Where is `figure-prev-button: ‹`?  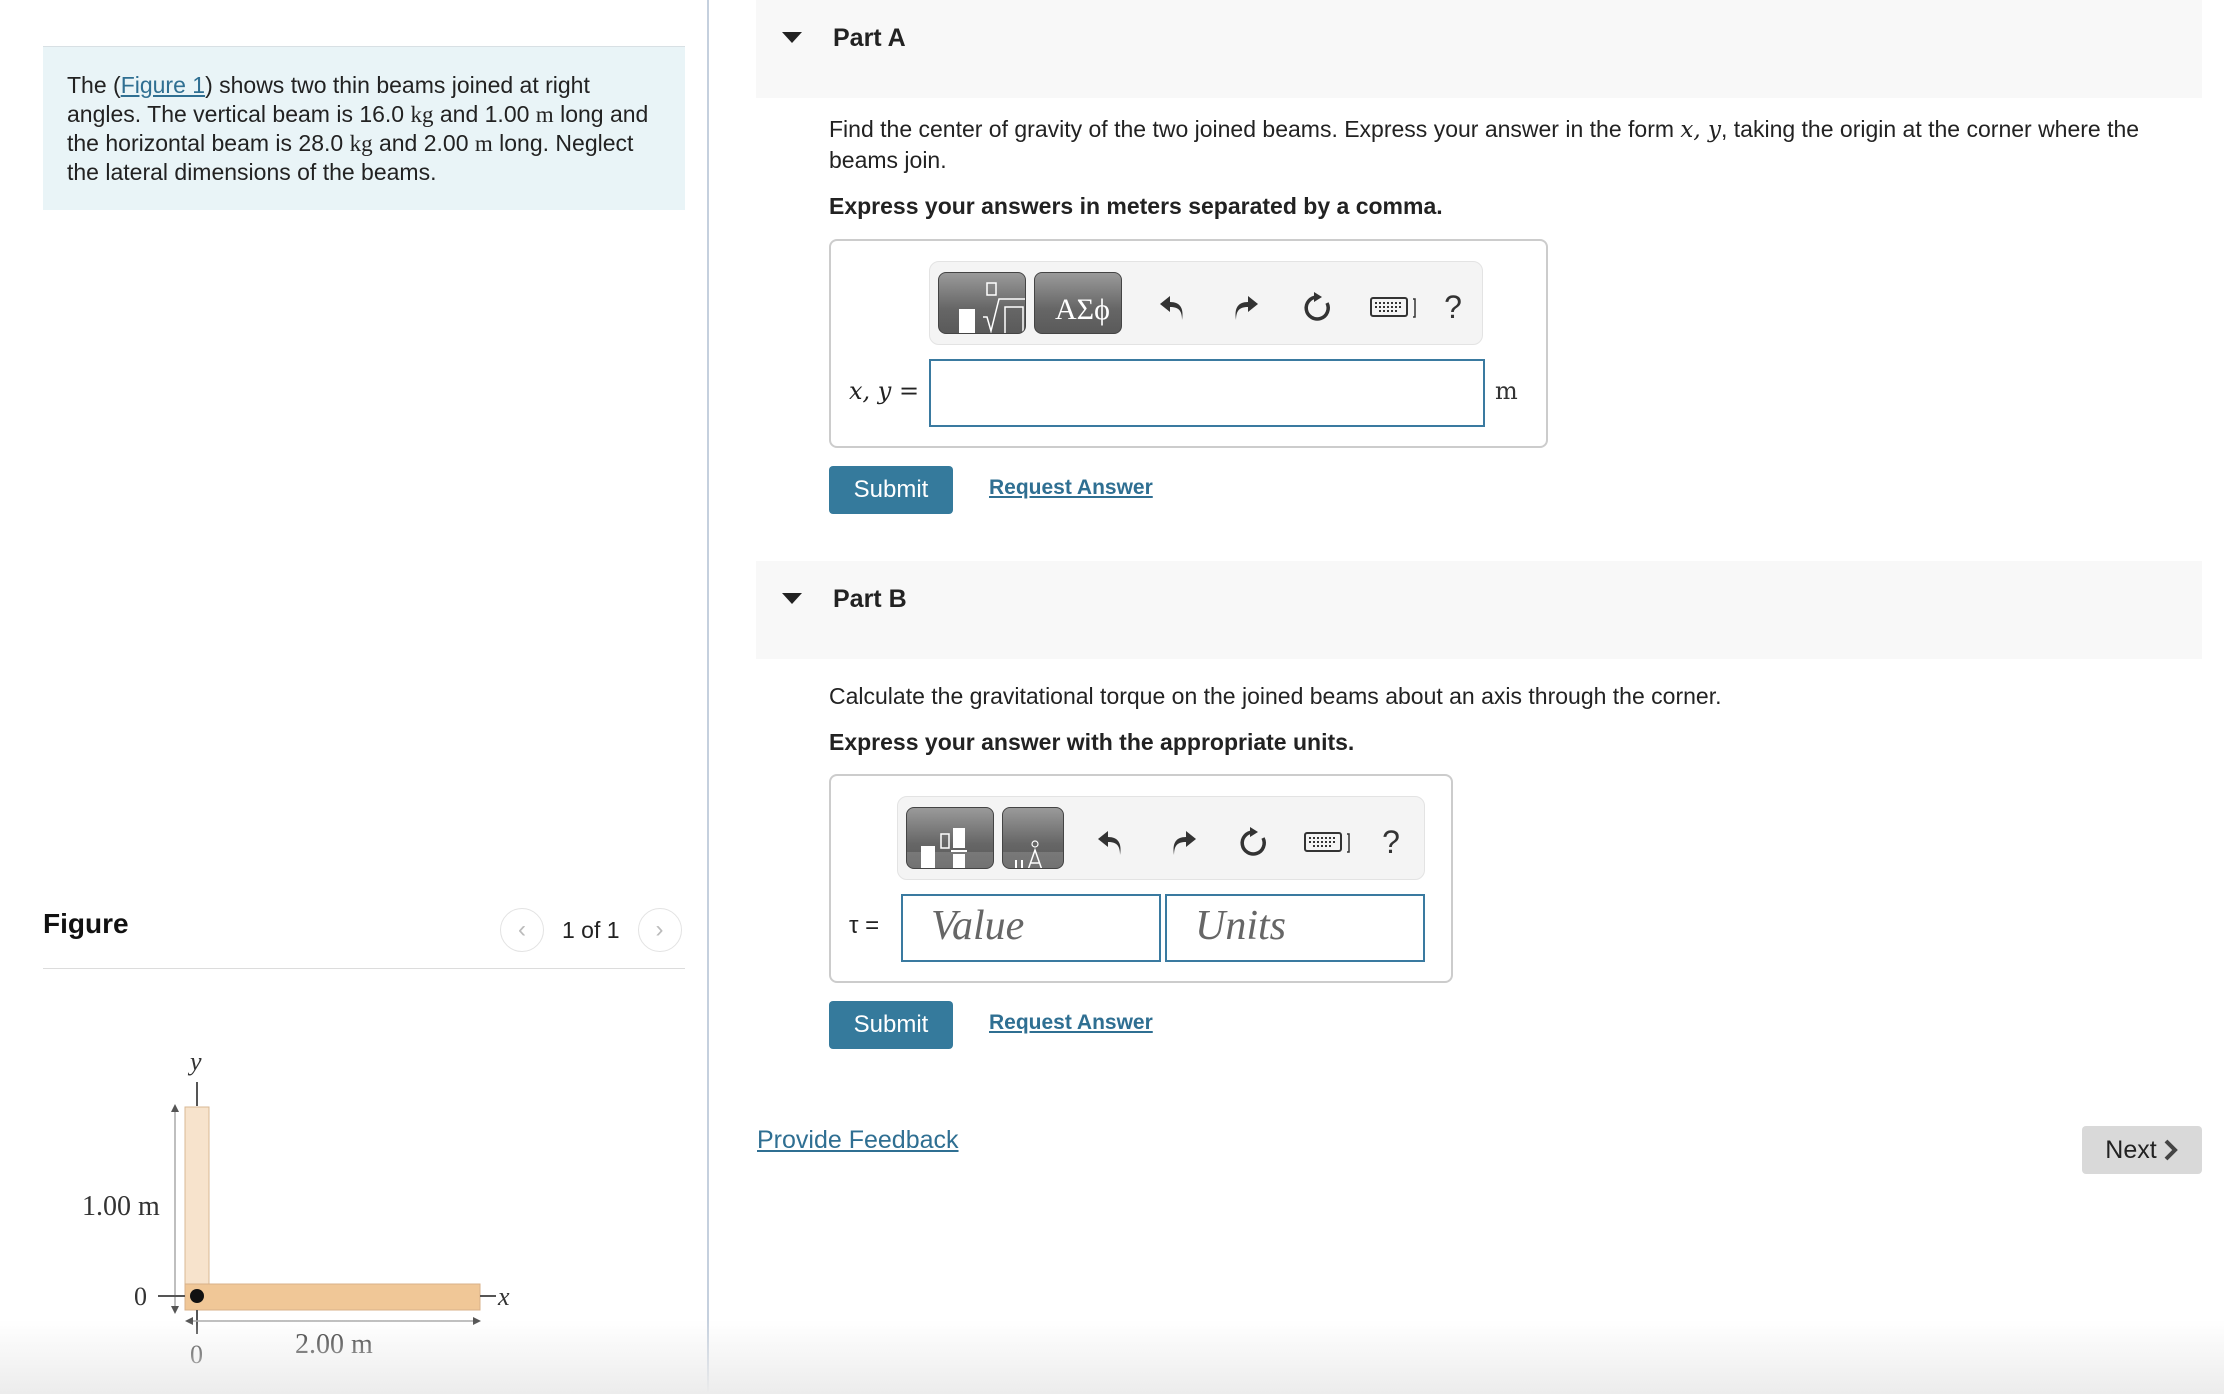
figure-prev-button: ‹ is located at coordinates (522, 930).